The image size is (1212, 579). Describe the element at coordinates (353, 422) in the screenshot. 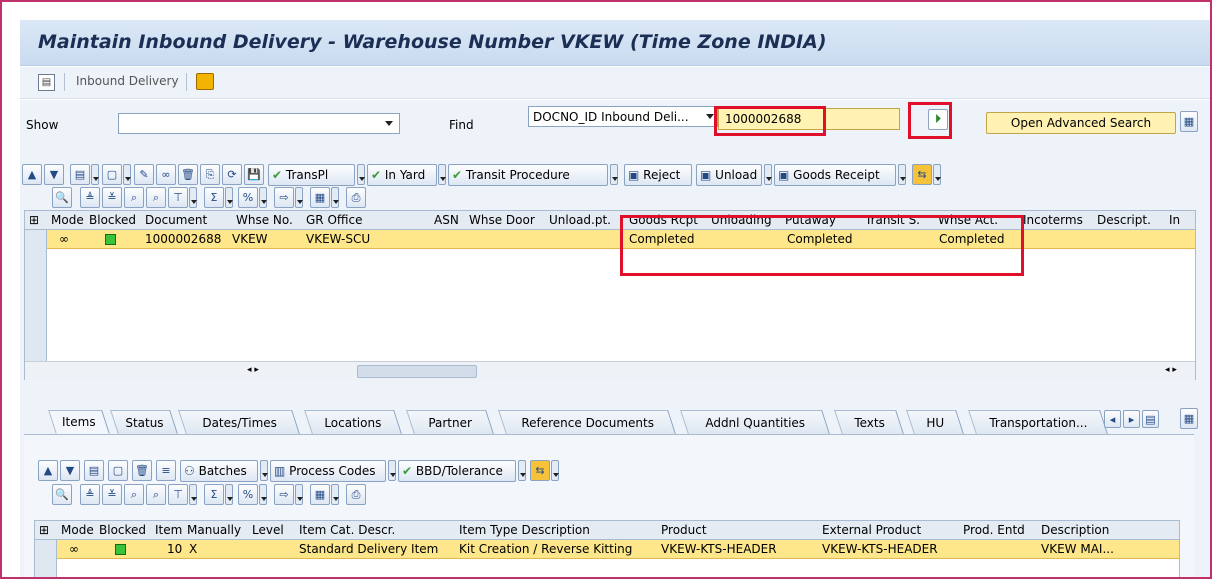

I see `tab-locations: Locations` at that location.